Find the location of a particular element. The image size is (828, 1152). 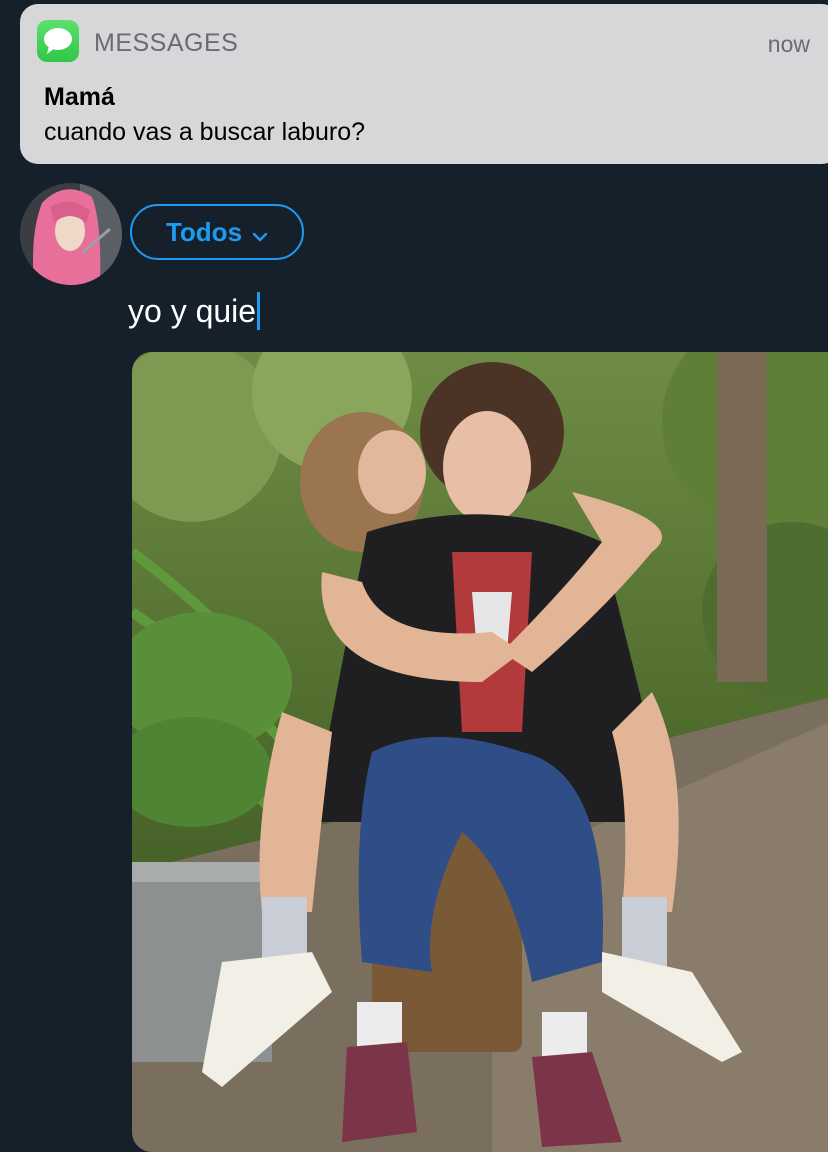

notification-time: now is located at coordinates (788, 44).